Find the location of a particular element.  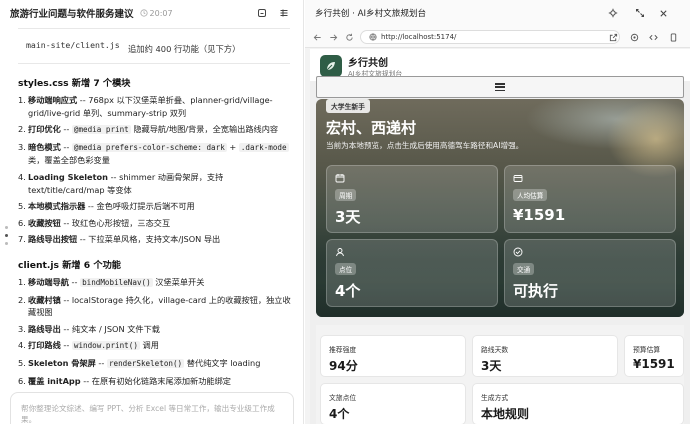

list-label: 收藏按钮 is located at coordinates (44, 222).